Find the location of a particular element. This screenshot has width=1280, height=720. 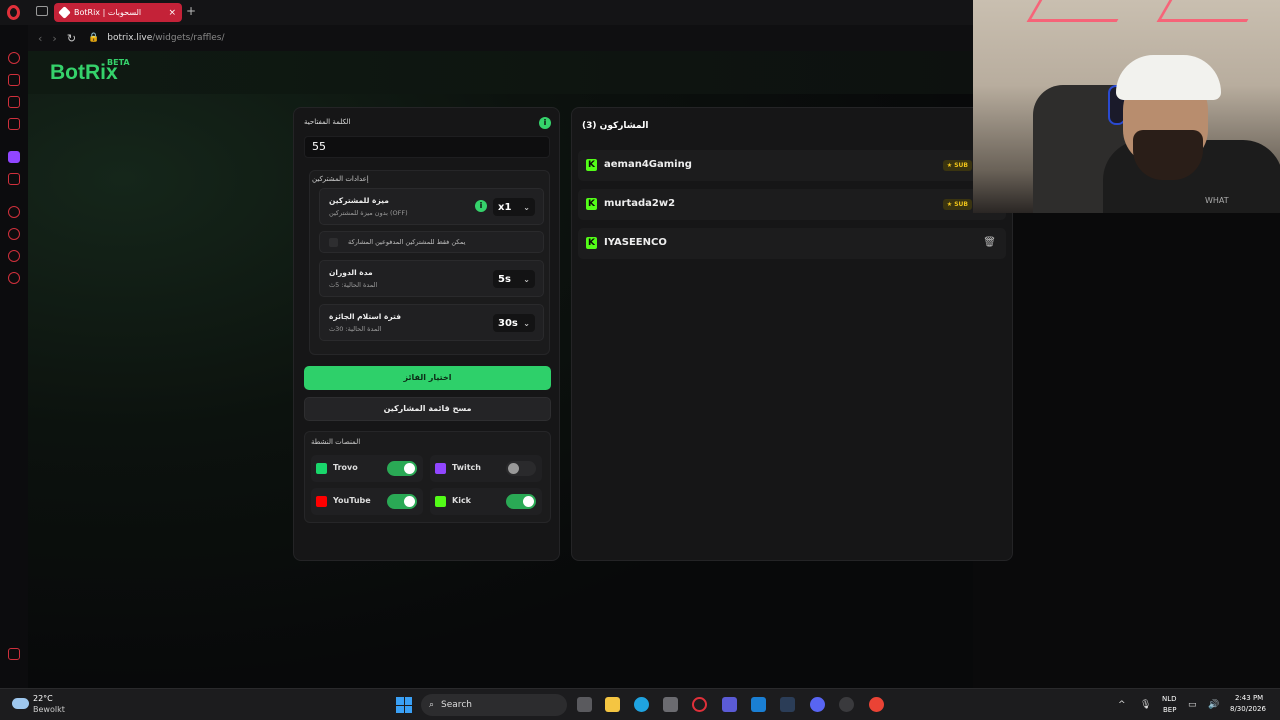

subscriber-bonus-select: x1 ⌄ is located at coordinates (514, 207).